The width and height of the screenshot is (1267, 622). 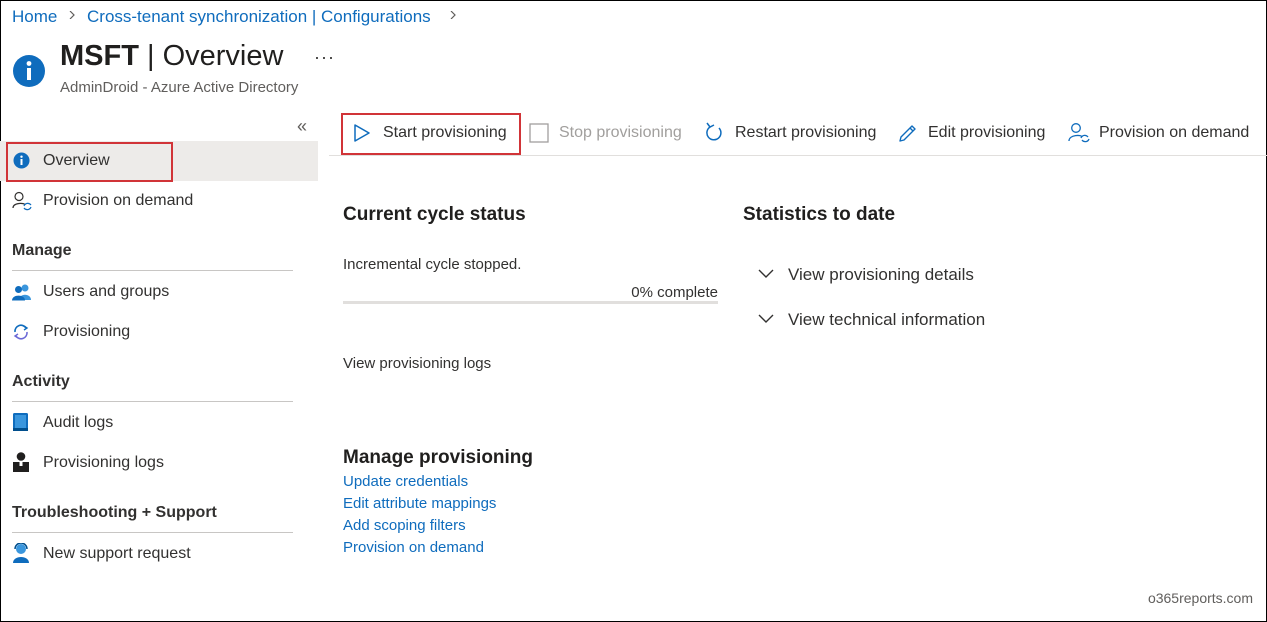 What do you see at coordinates (432, 264) in the screenshot?
I see `cycle-status-text: Incremental cycle stopped.` at bounding box center [432, 264].